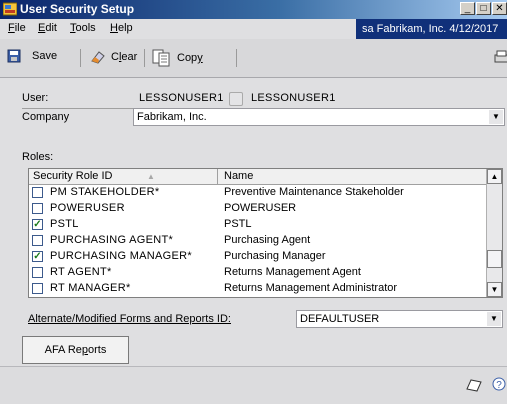  I want to click on save-label: Save, so click(45, 56).